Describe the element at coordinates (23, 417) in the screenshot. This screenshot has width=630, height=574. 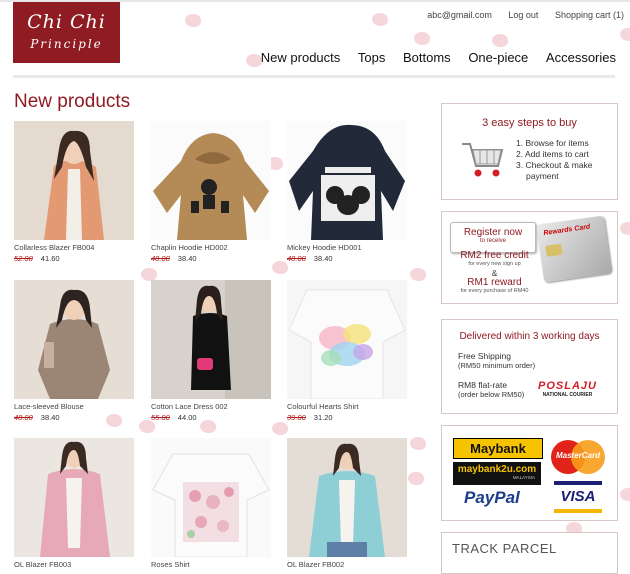
I see `old-price: 48.00` at that location.